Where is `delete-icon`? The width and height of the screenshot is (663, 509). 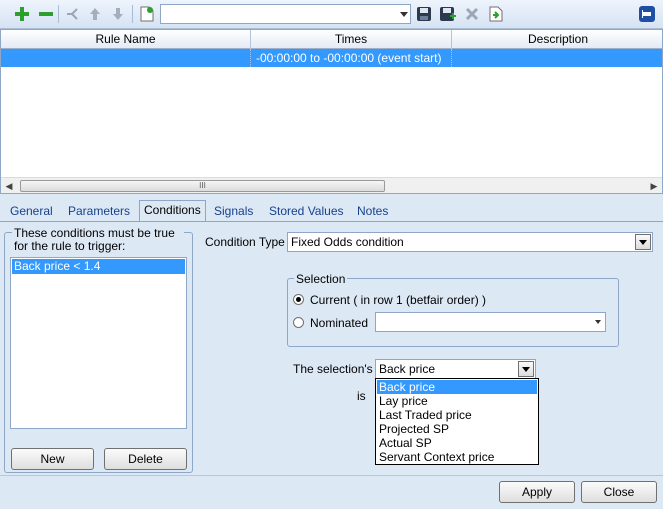 delete-icon is located at coordinates (472, 14).